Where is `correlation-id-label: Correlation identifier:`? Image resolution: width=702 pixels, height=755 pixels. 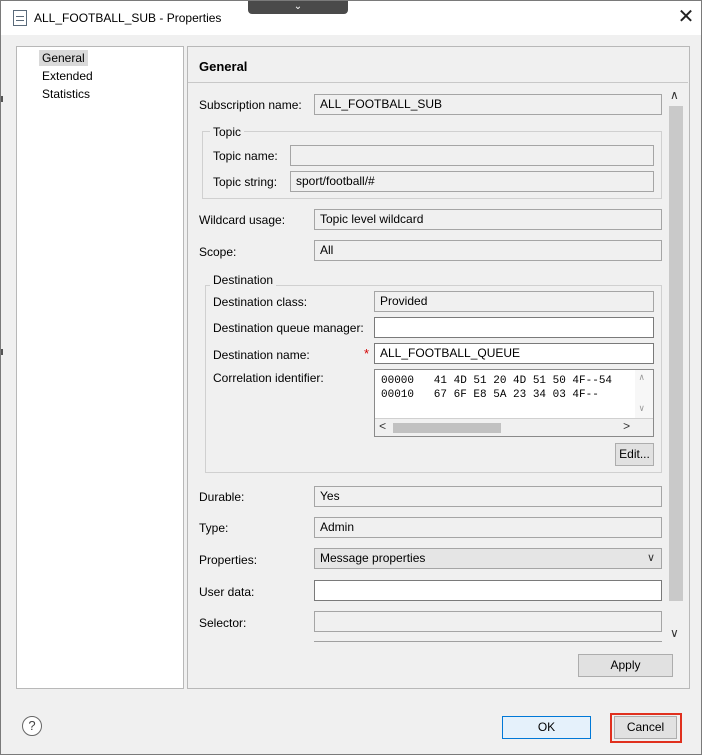 correlation-id-label: Correlation identifier: is located at coordinates (268, 378).